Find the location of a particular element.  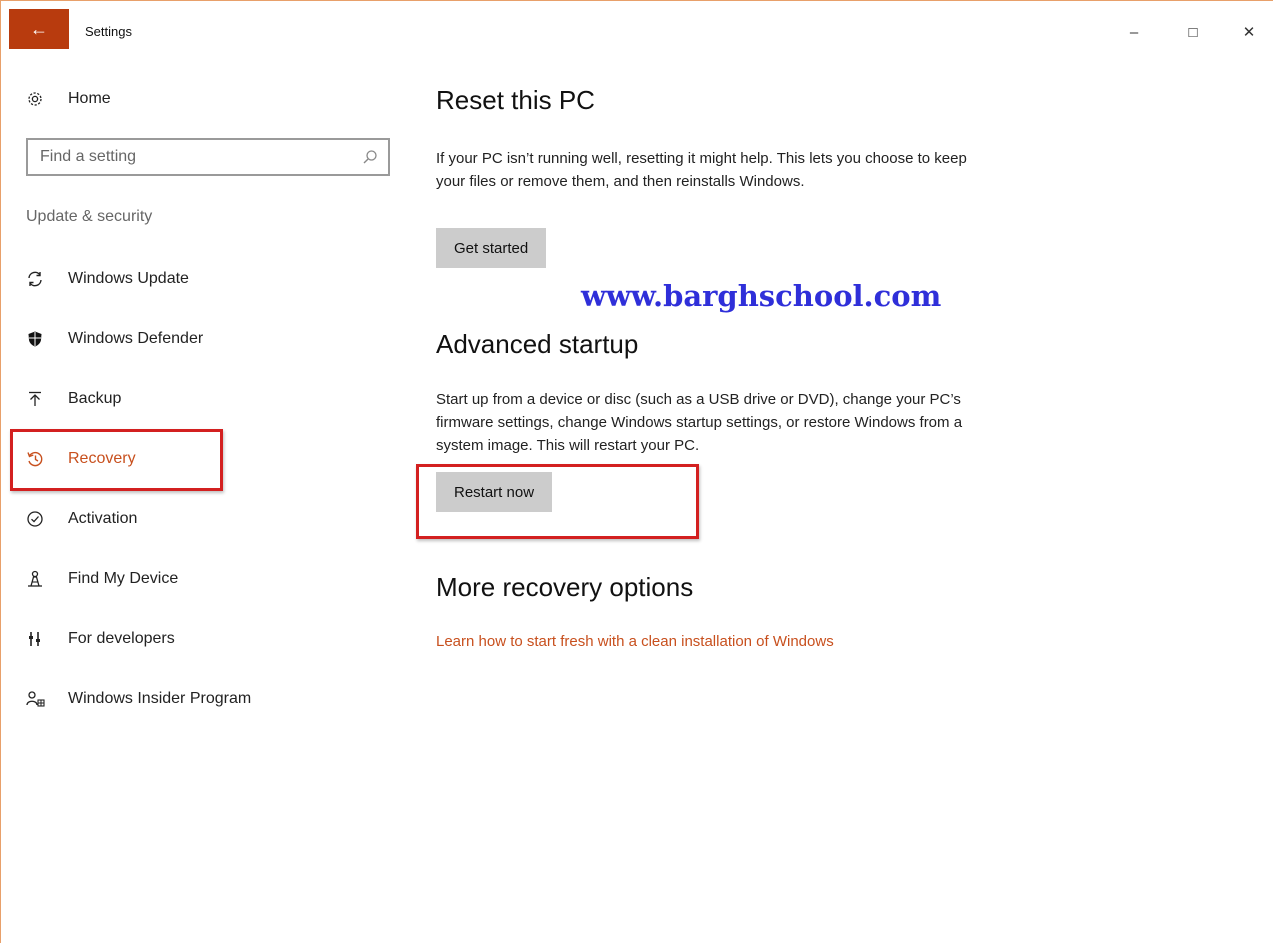

sidebar-item-windows-update: Windows Update is located at coordinates (107, 279).